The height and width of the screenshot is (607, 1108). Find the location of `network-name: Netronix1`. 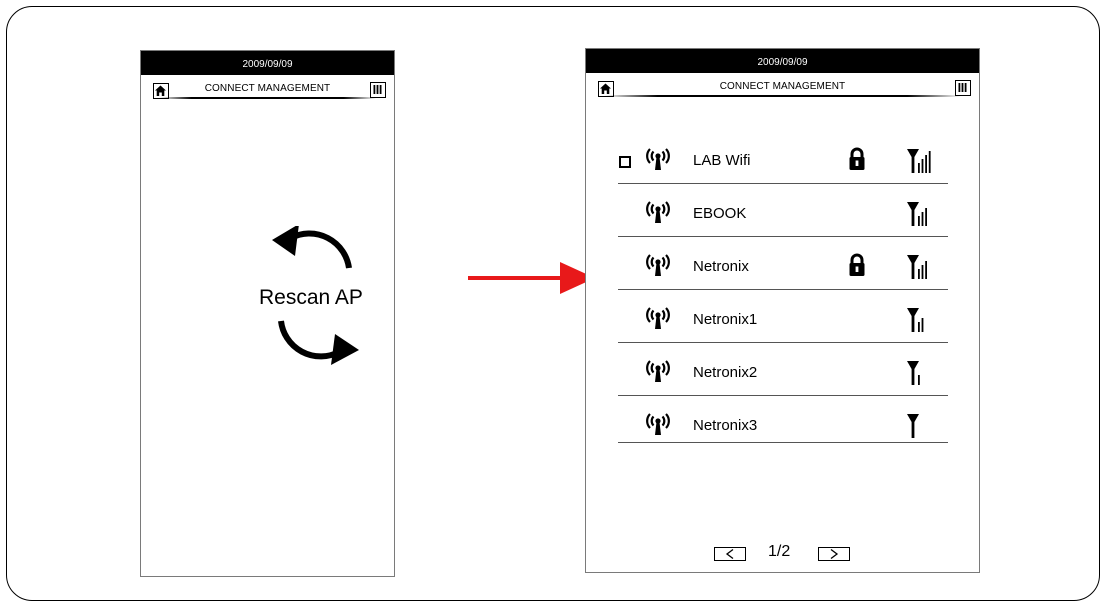

network-name: Netronix1 is located at coordinates (725, 319).